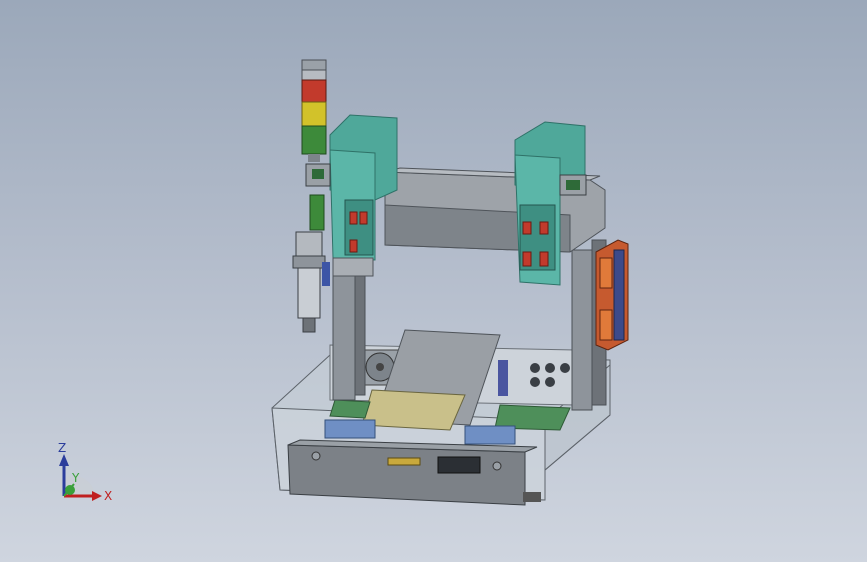 The image size is (867, 562). What do you see at coordinates (75, 478) in the screenshot?
I see `y-axis-label: Y` at bounding box center [75, 478].